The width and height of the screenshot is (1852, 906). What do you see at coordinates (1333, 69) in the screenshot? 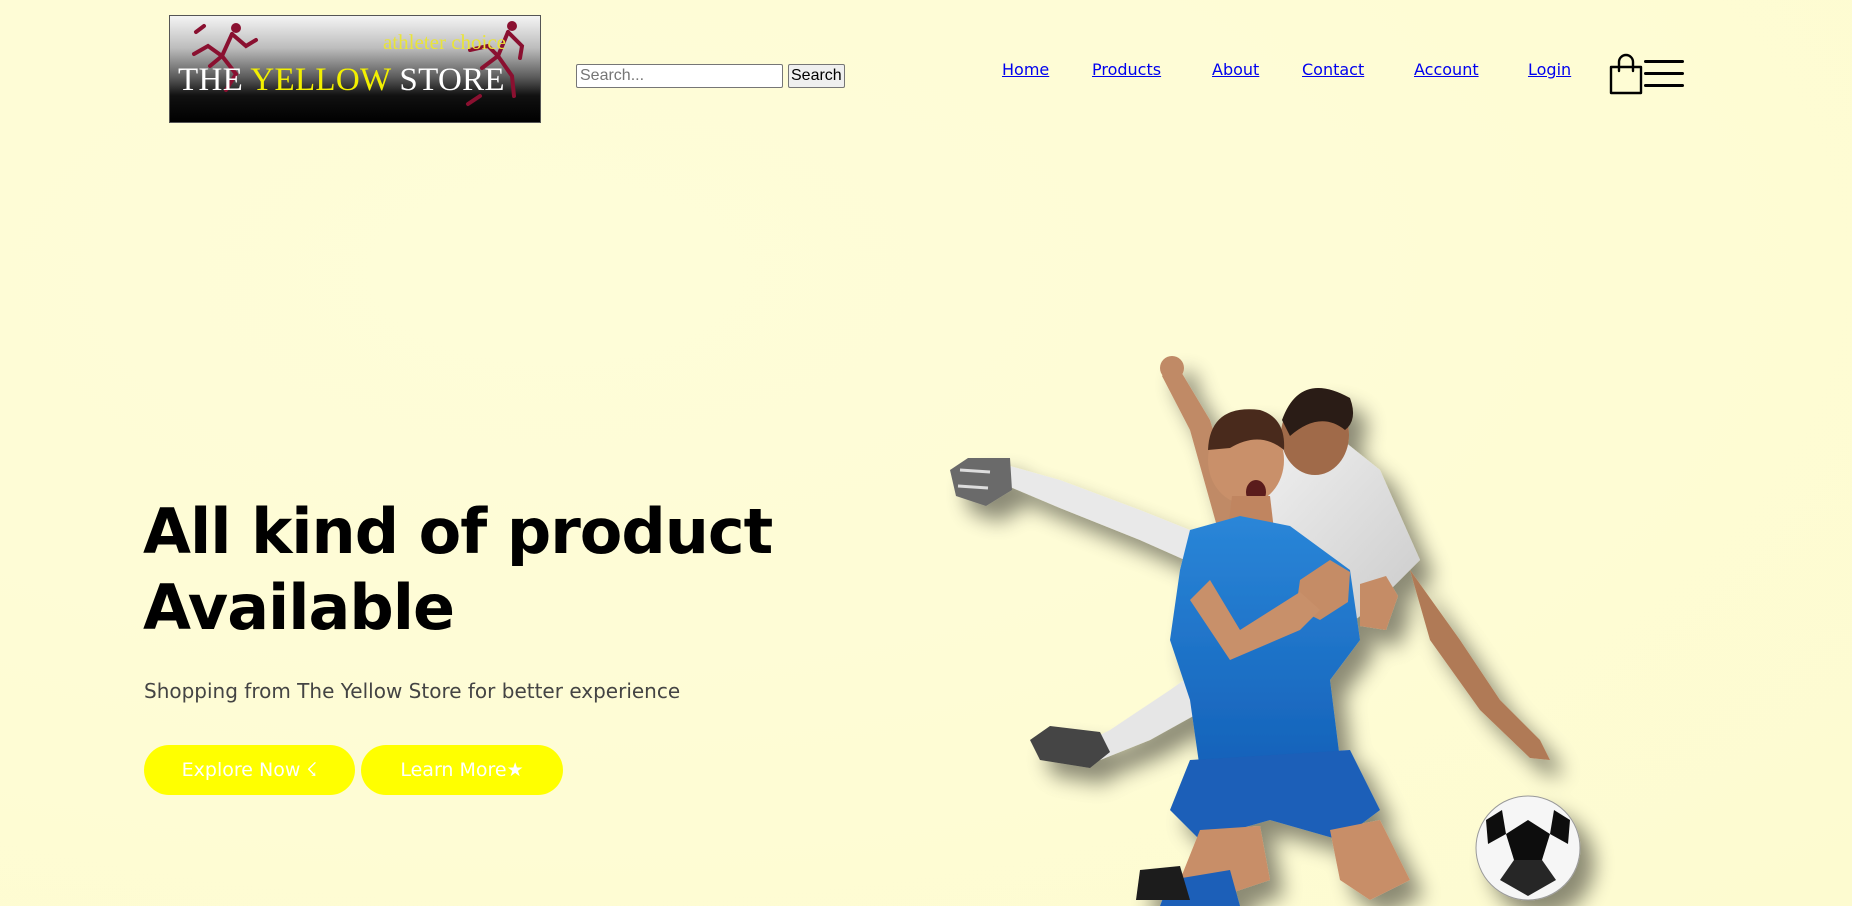
I see `nav-contact-link: Contact` at bounding box center [1333, 69].